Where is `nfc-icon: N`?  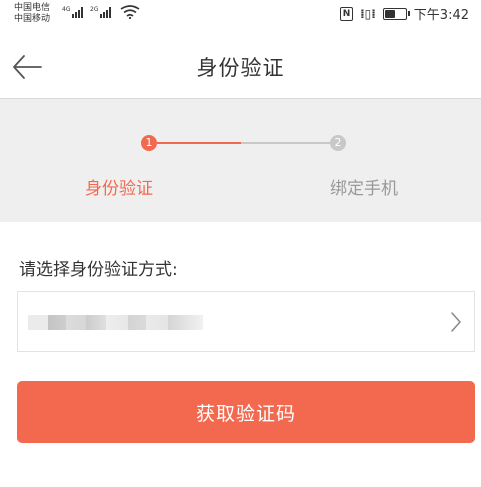 nfc-icon: N is located at coordinates (347, 13).